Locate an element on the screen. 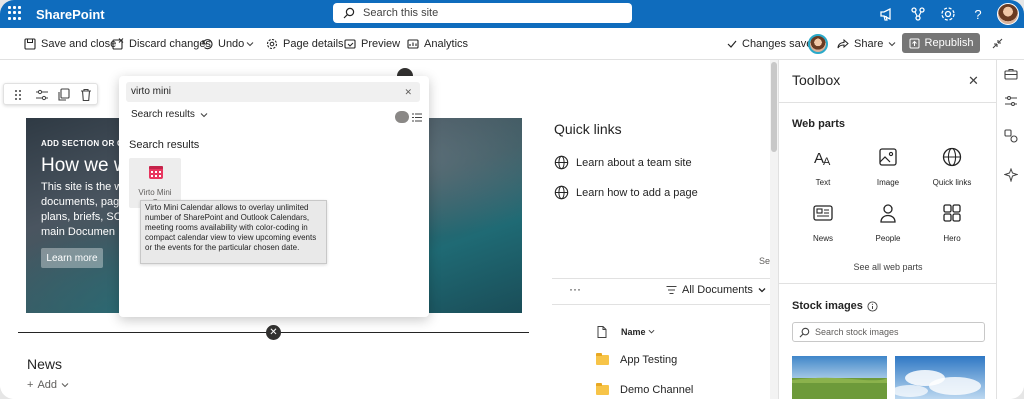 This screenshot has height=399, width=1024. more-options-button: ··· is located at coordinates (575, 289).